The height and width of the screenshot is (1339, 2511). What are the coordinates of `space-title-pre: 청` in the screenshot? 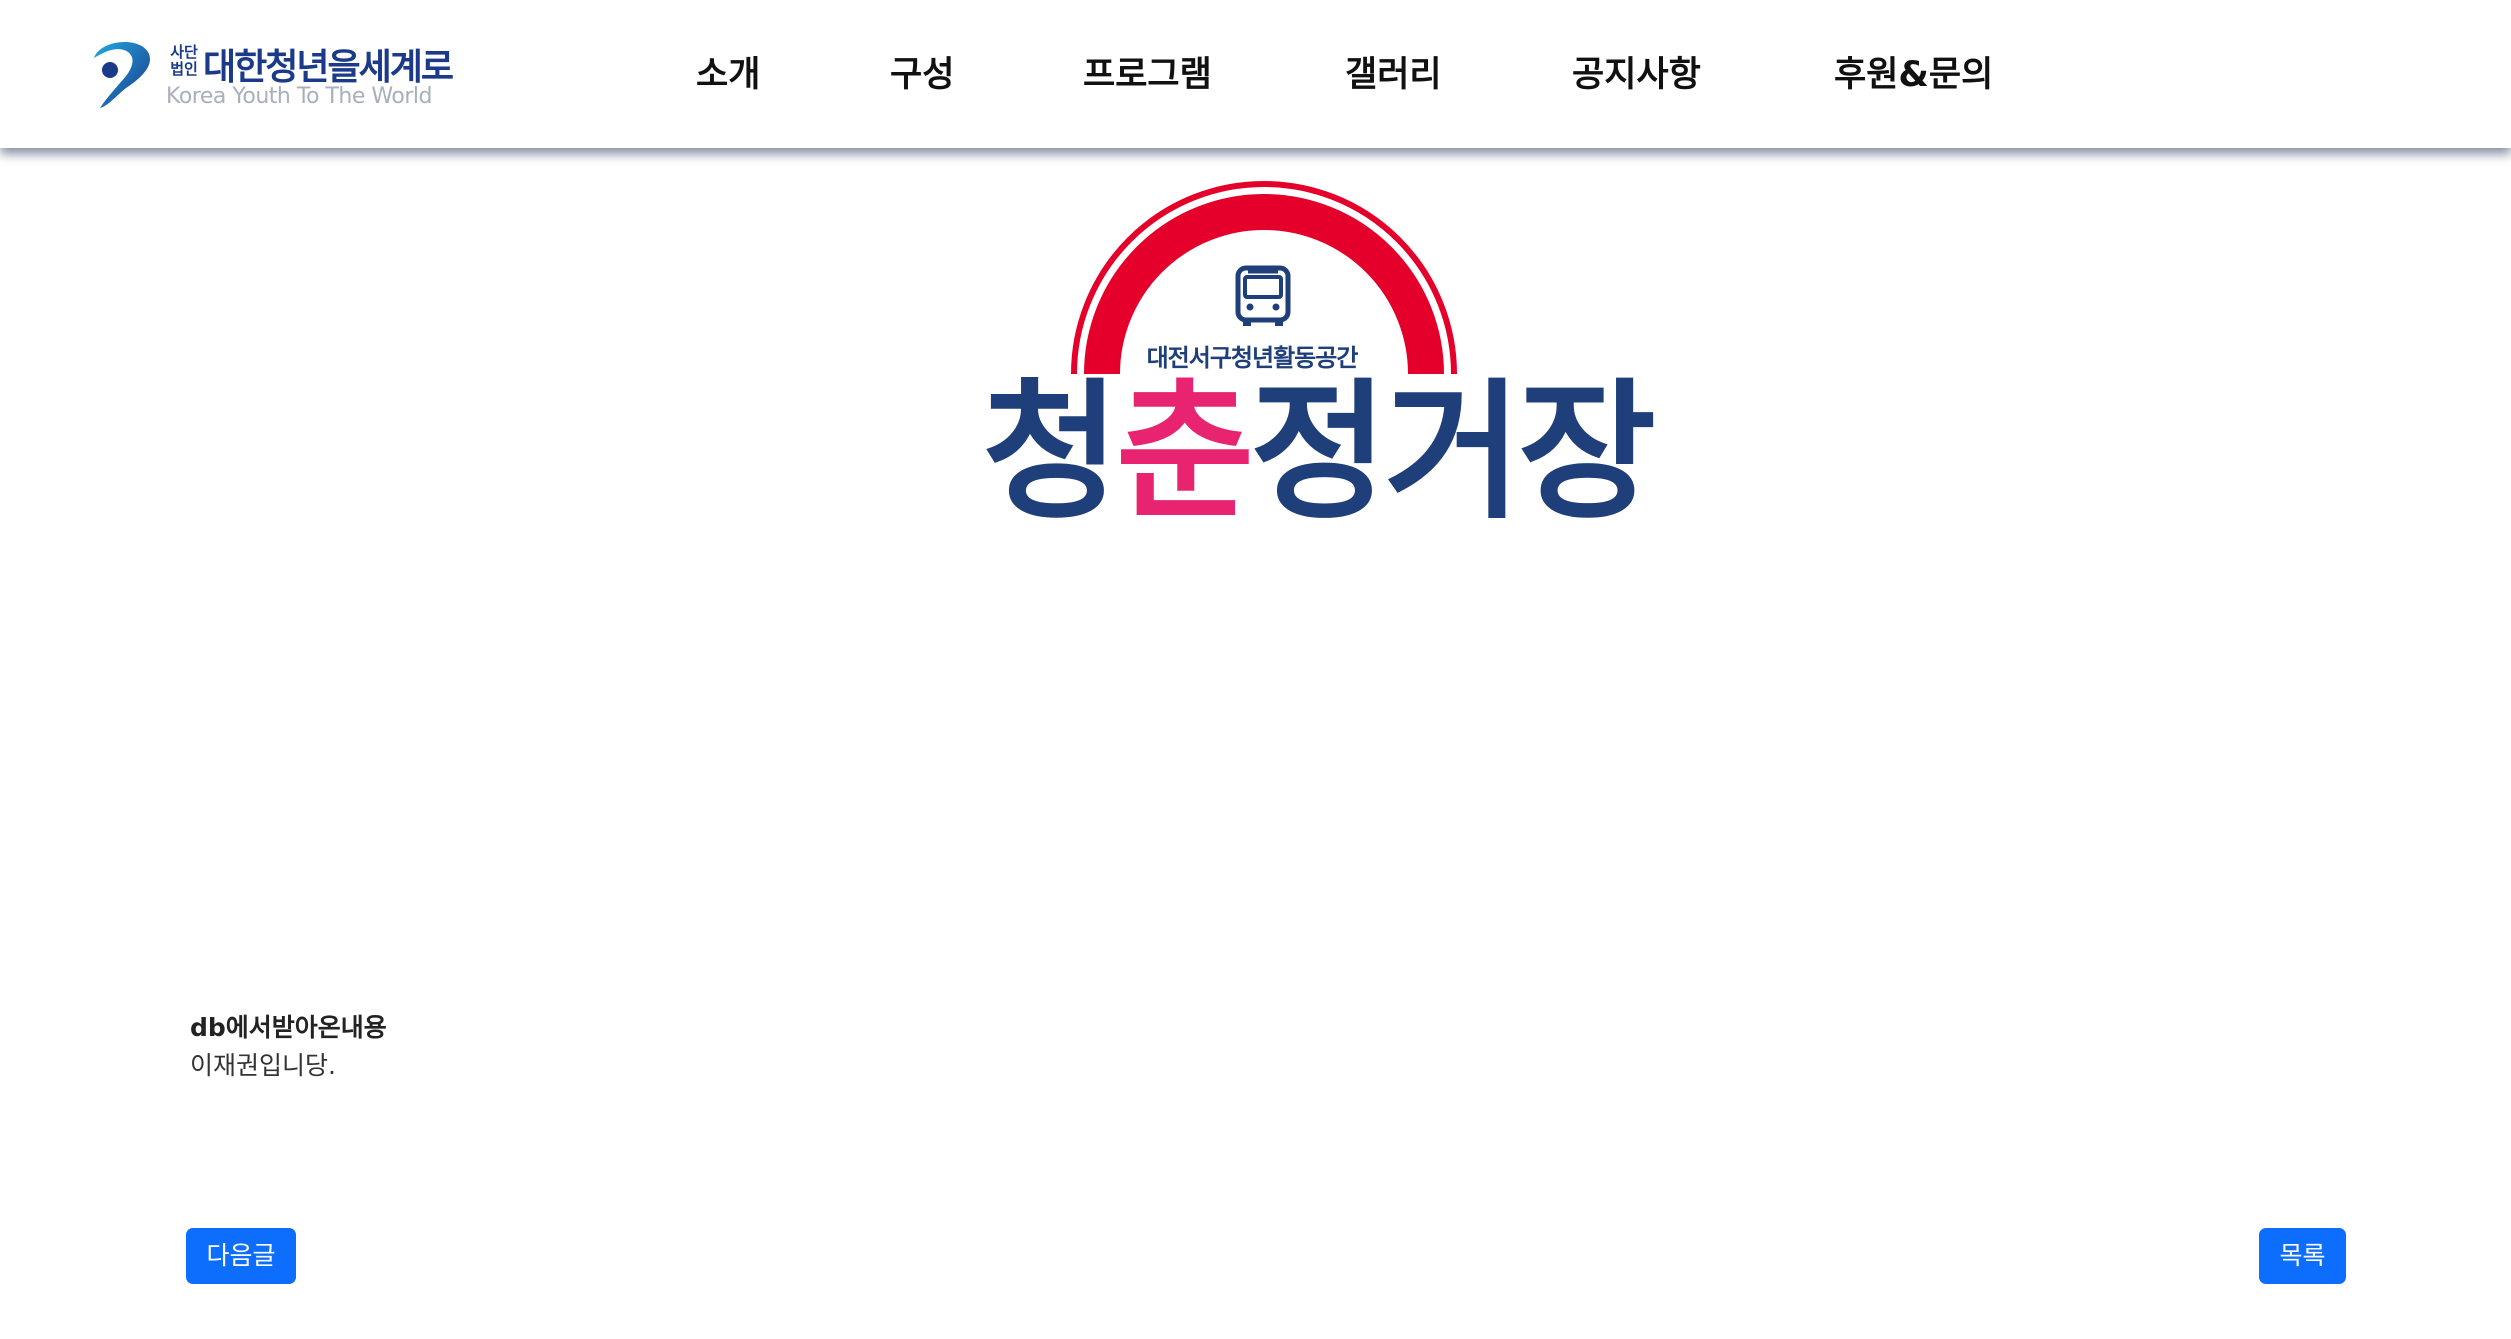 It's located at (1051, 453).